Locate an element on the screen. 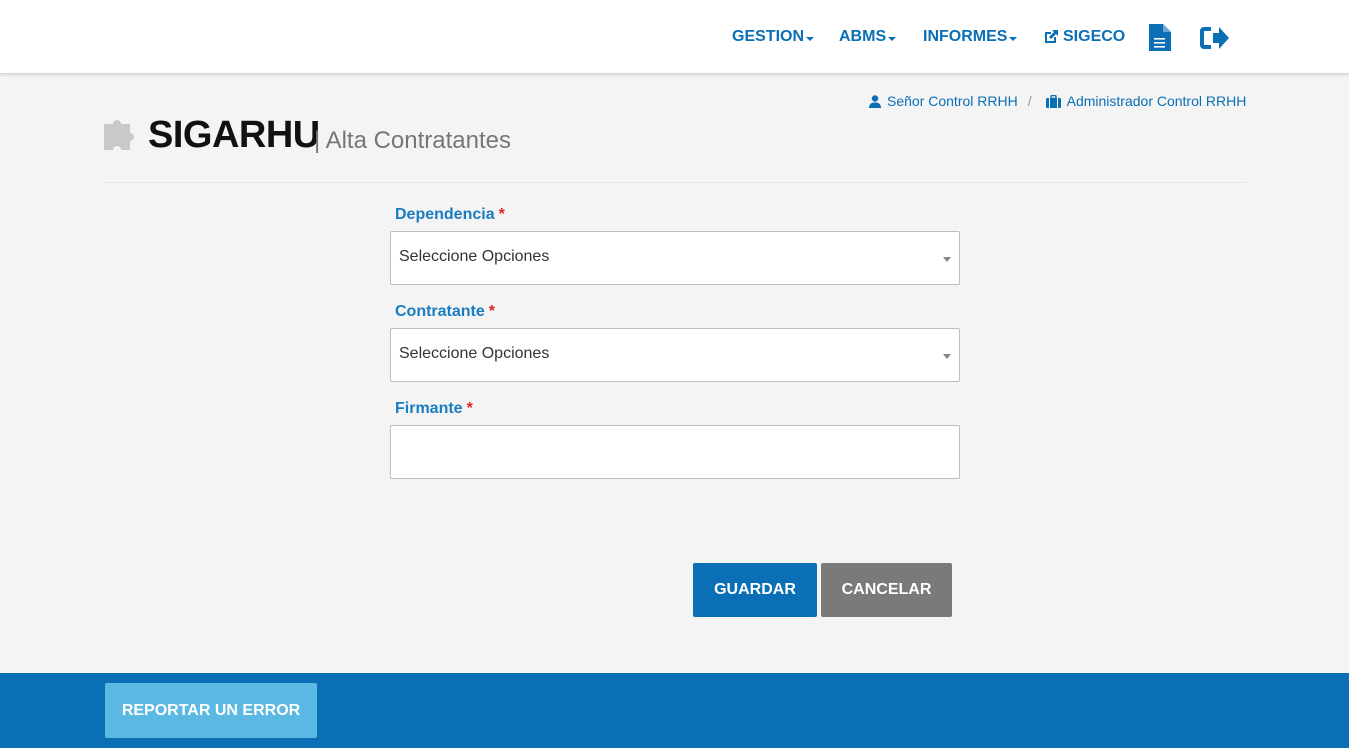 The image size is (1349, 748). nav-informes: INFORMES is located at coordinates (970, 37).